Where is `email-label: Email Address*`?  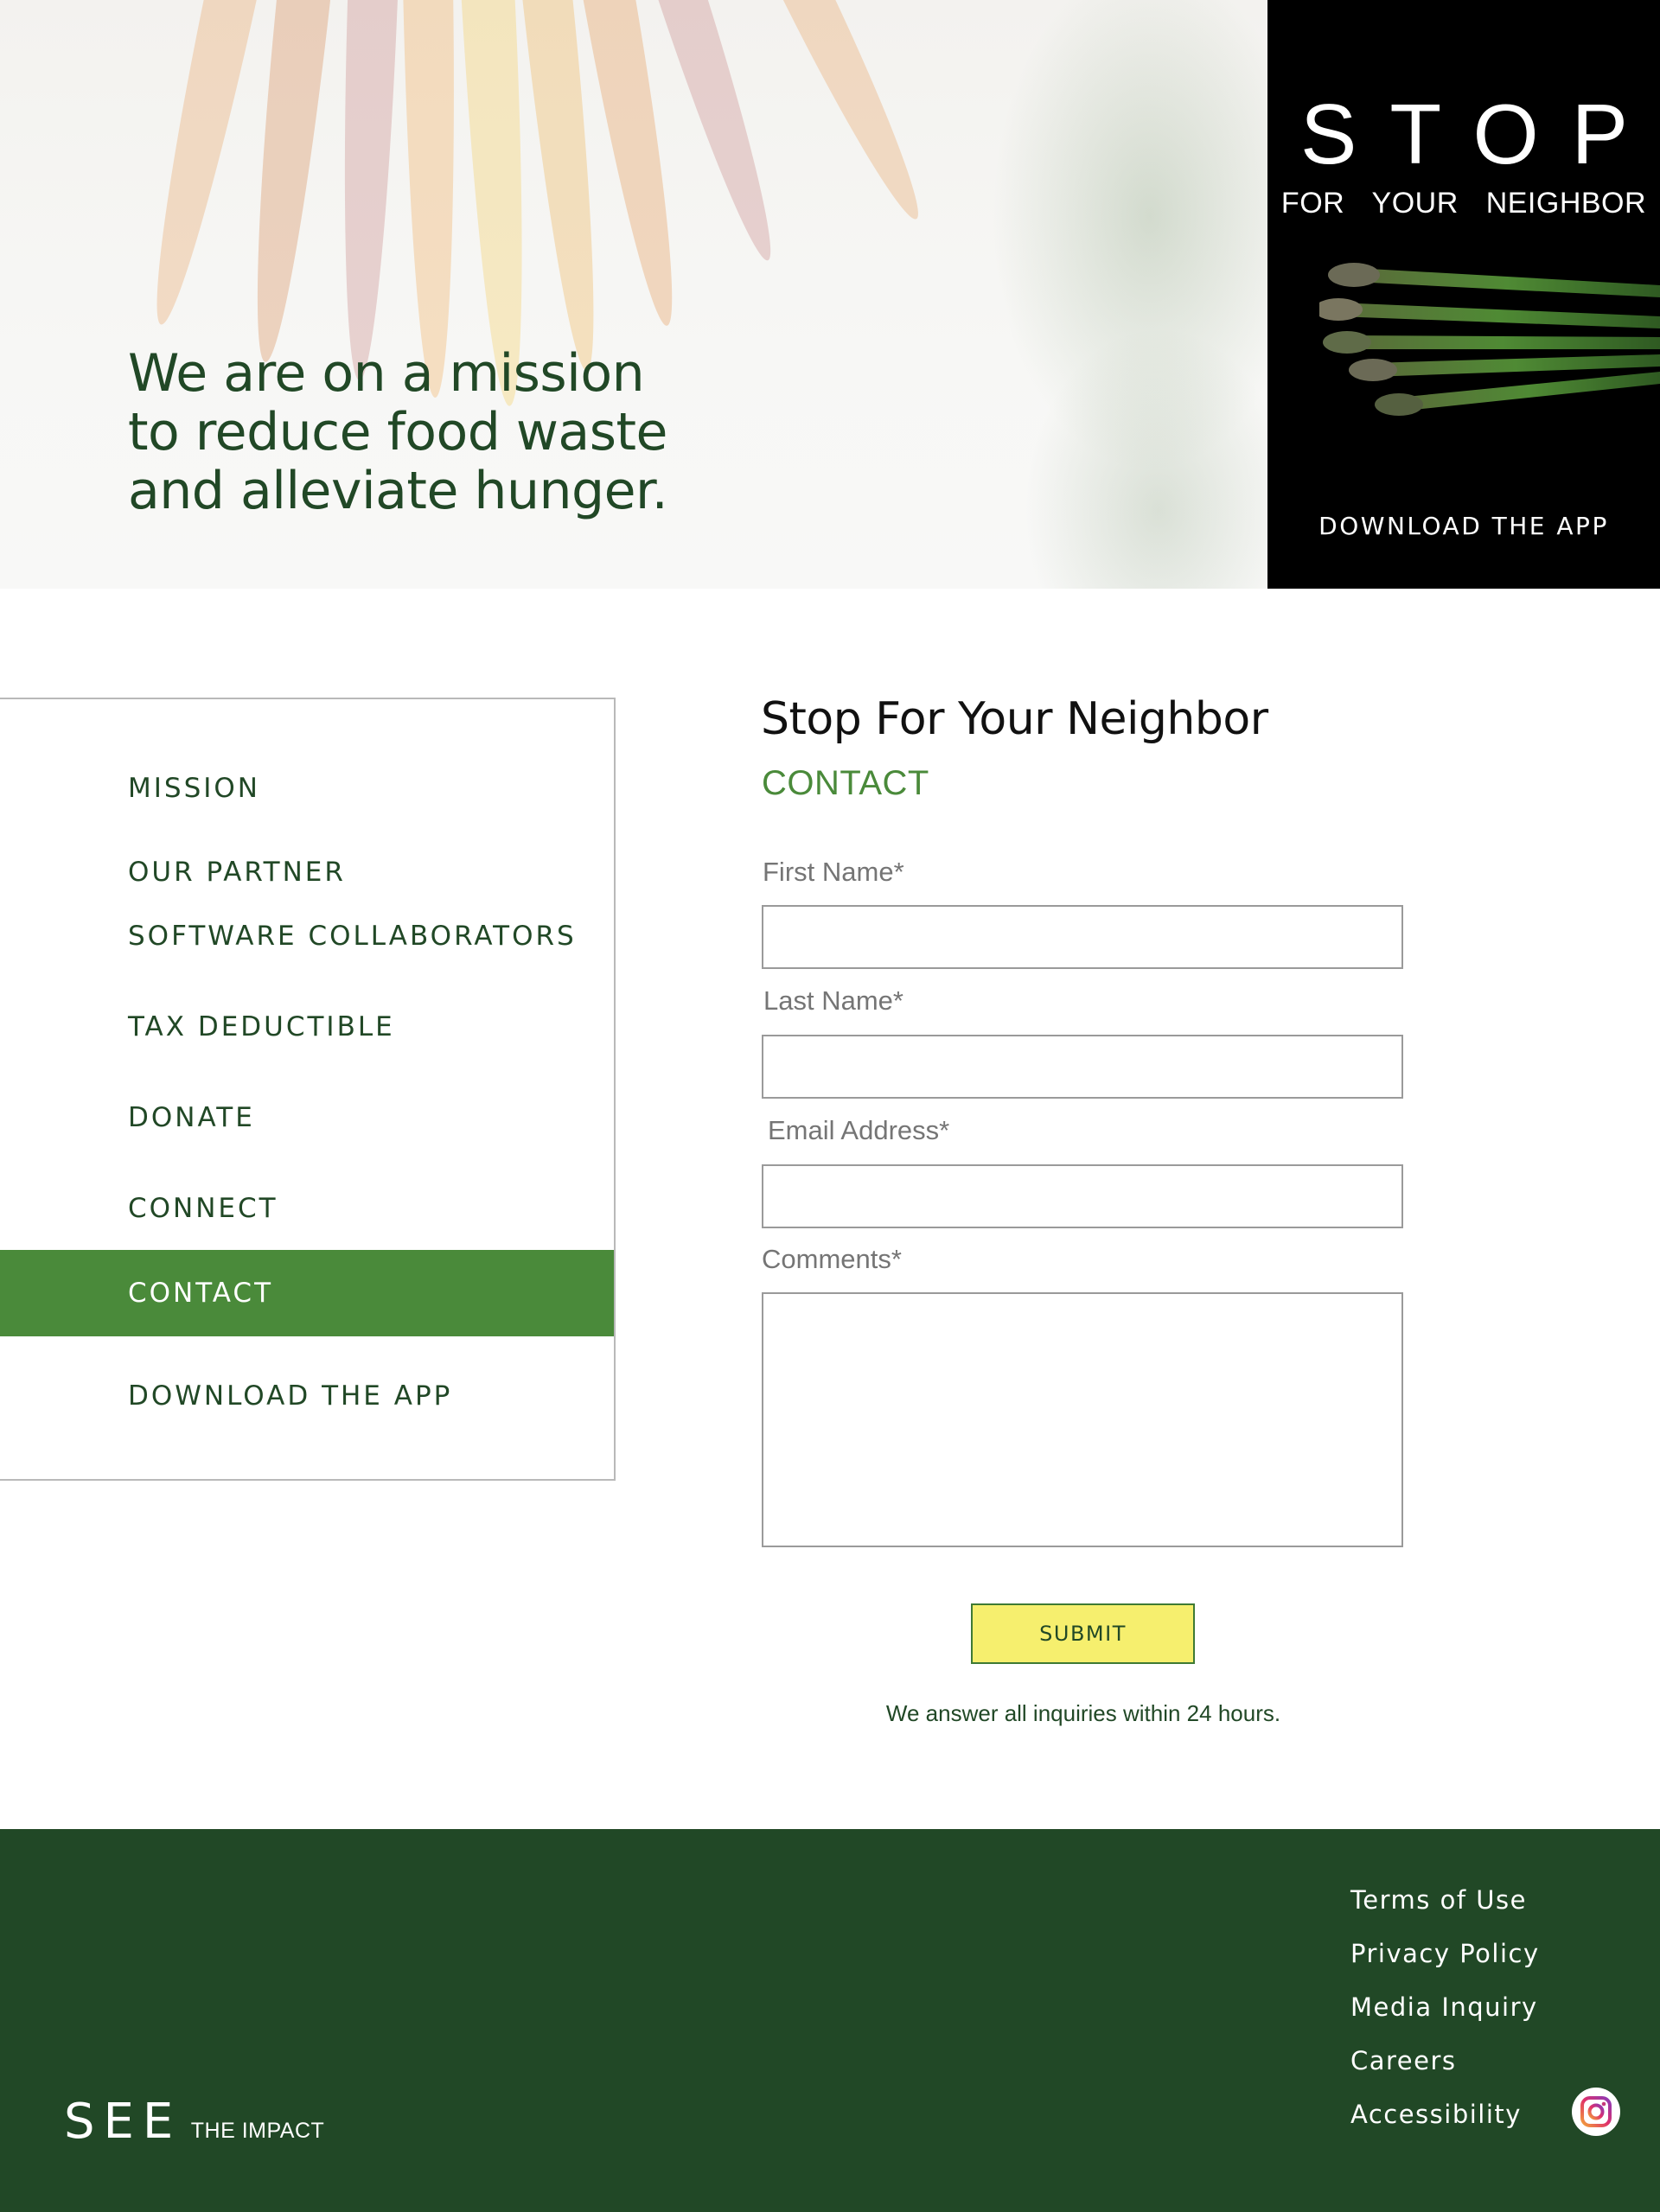
email-label: Email Address* is located at coordinates (859, 1130).